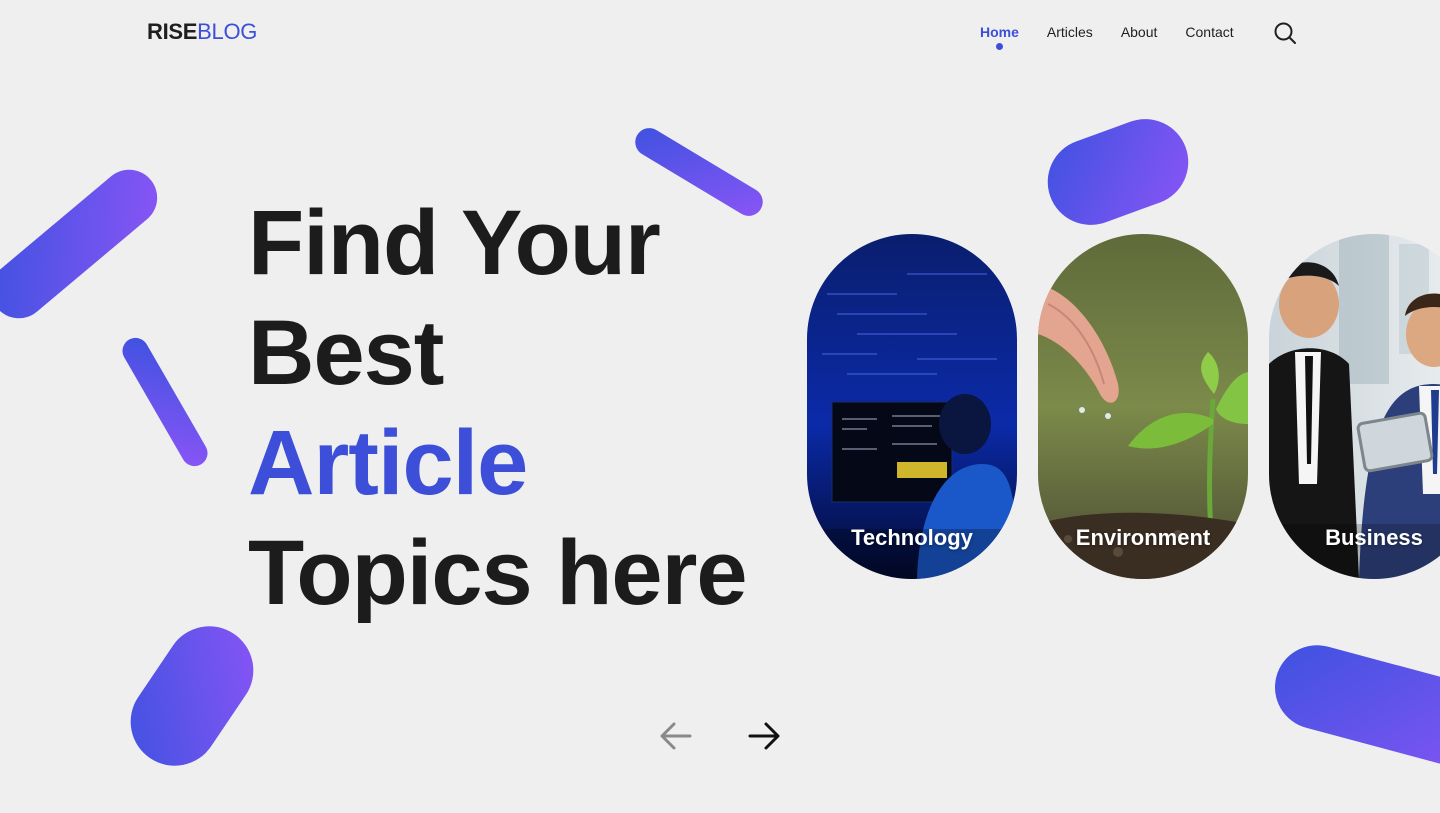 Image resolution: width=1440 pixels, height=813 pixels. I want to click on nav-about: About, so click(1139, 32).